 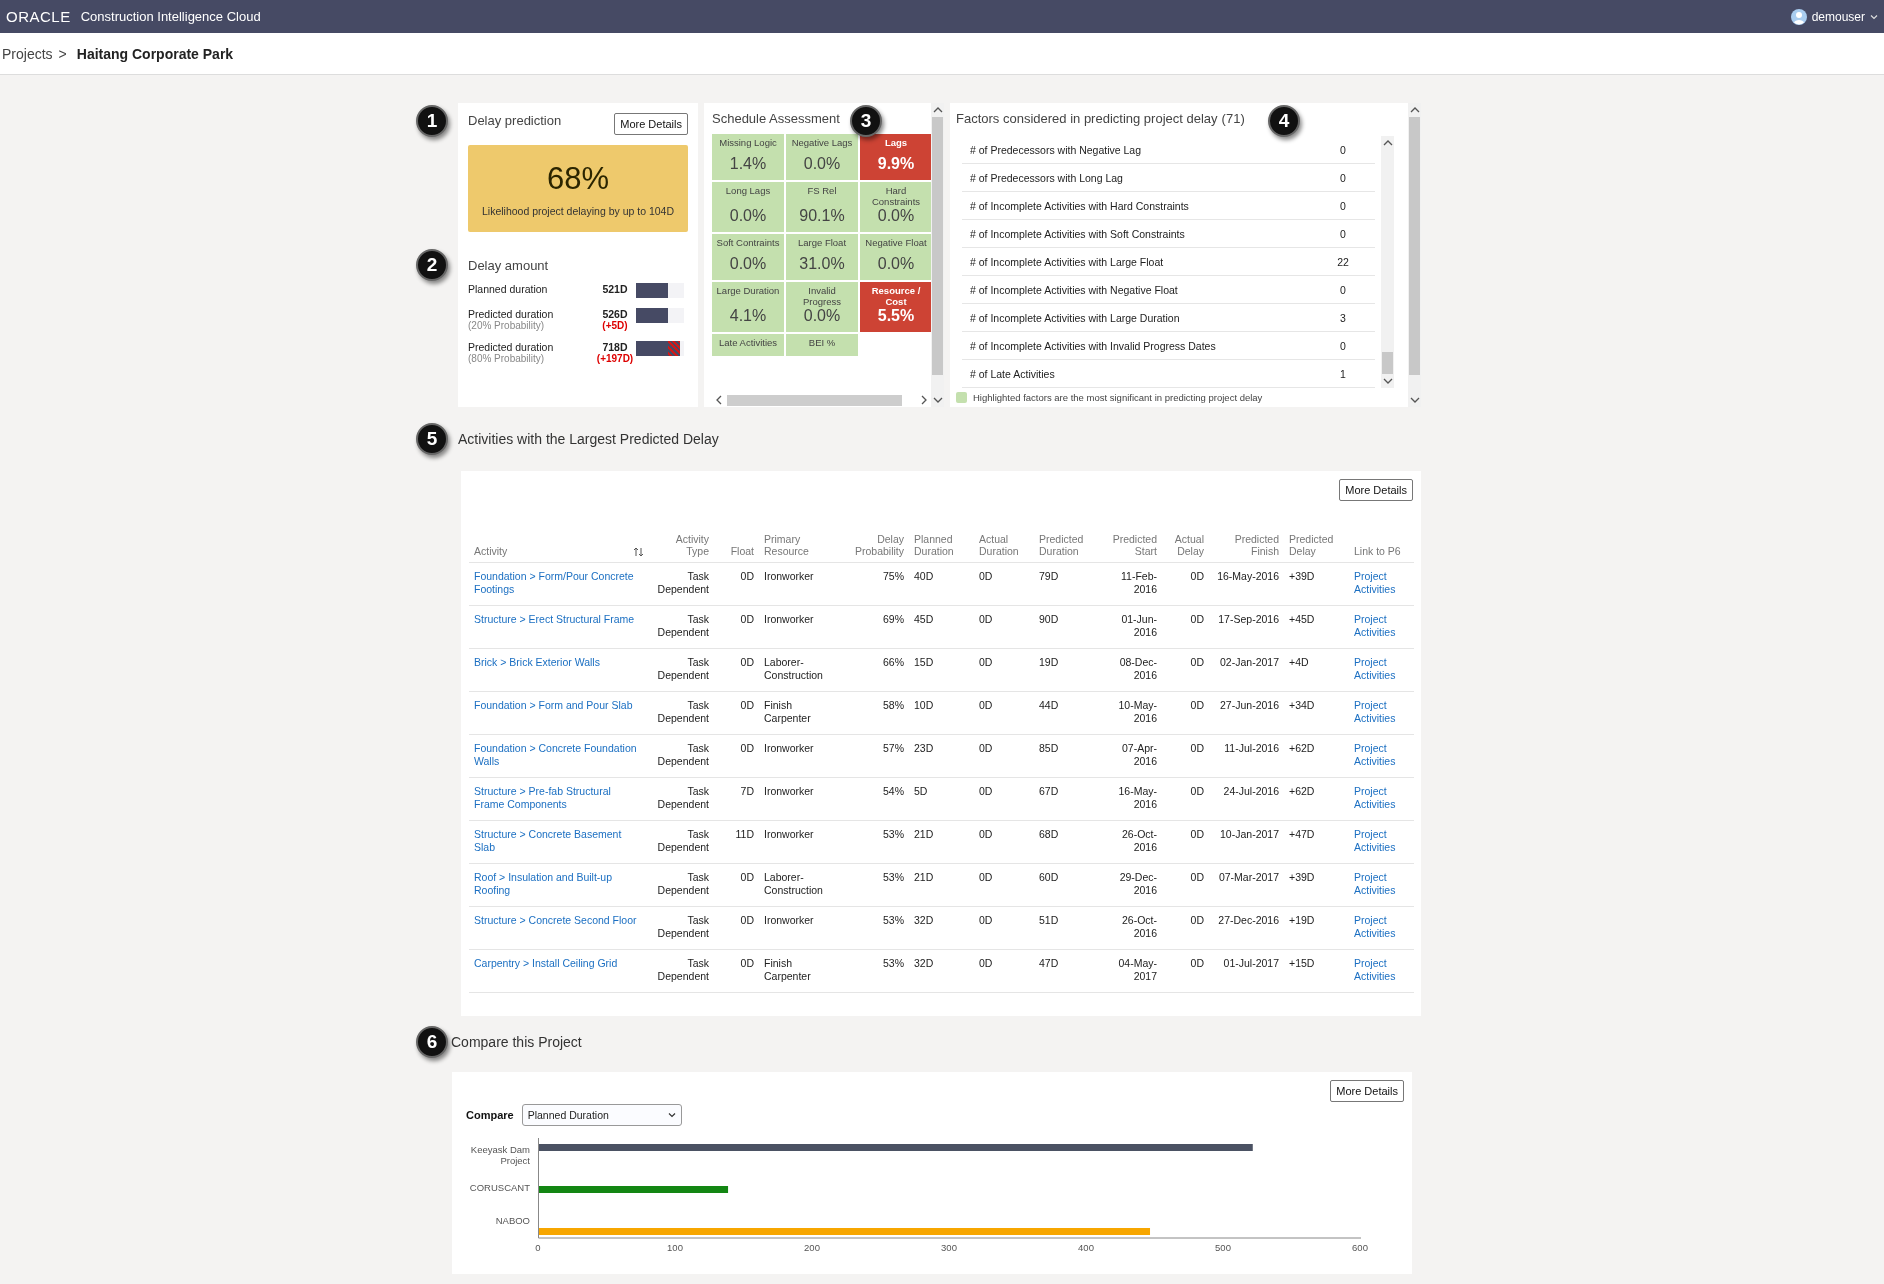 What do you see at coordinates (1049, 576) in the screenshot?
I see `table-cell: 79D` at bounding box center [1049, 576].